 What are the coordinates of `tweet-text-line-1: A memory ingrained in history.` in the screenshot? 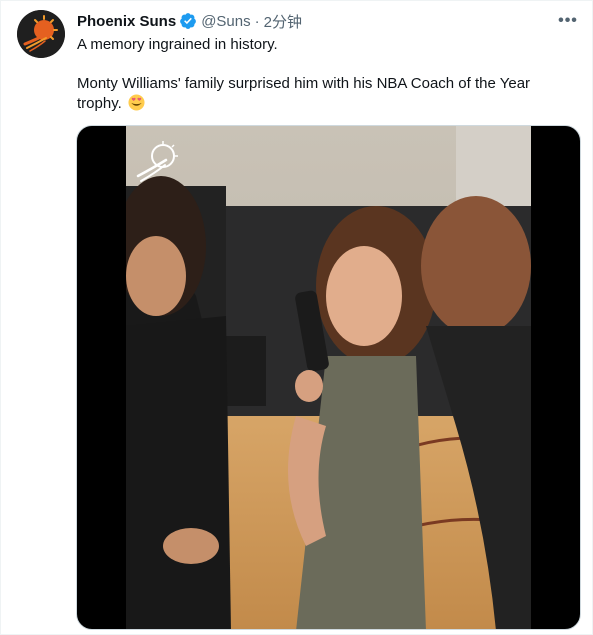 It's located at (177, 44).